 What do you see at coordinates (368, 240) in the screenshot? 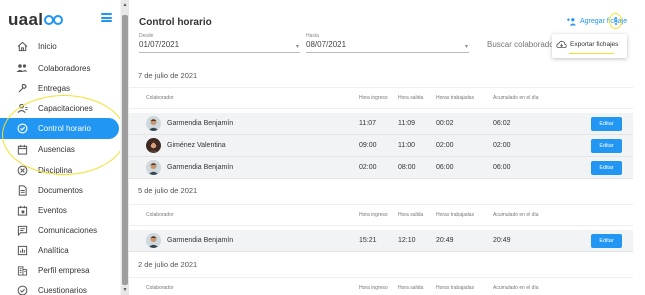
I see `hora-ingreso: 15:21` at bounding box center [368, 240].